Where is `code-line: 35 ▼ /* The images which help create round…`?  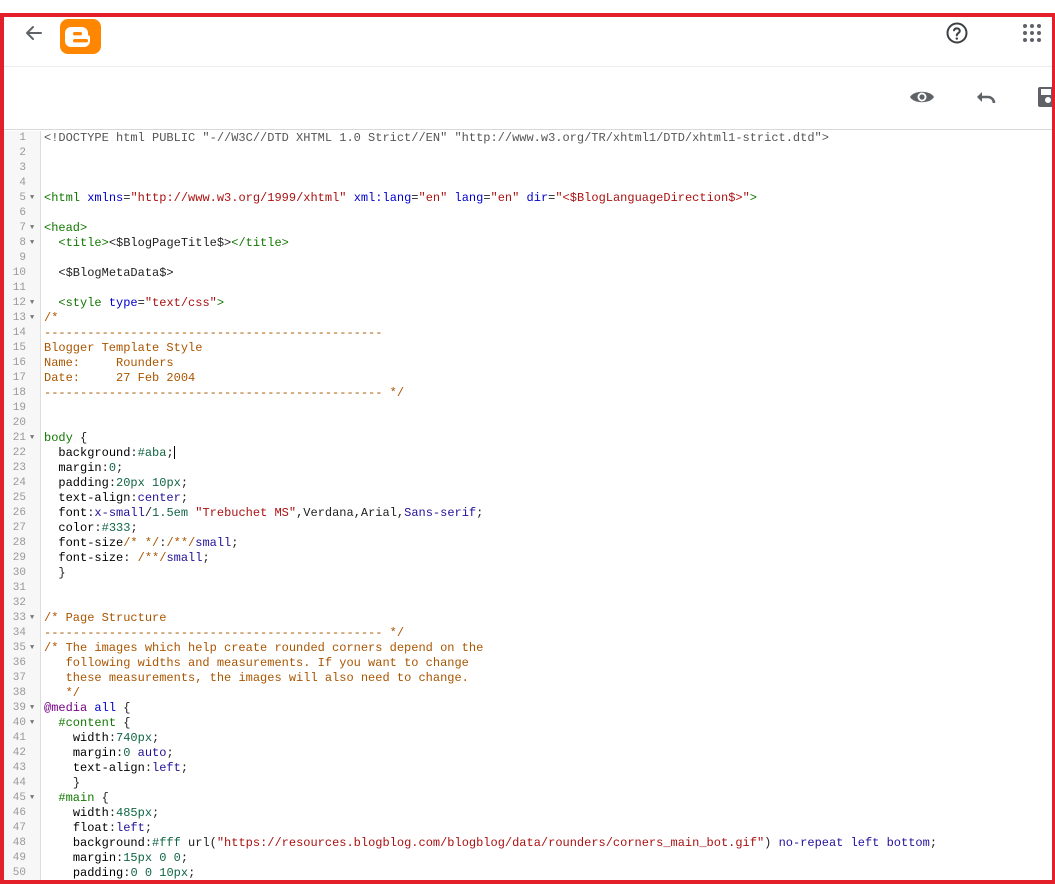 code-line: 35 ▼ /* The images which help create round… is located at coordinates (528, 648).